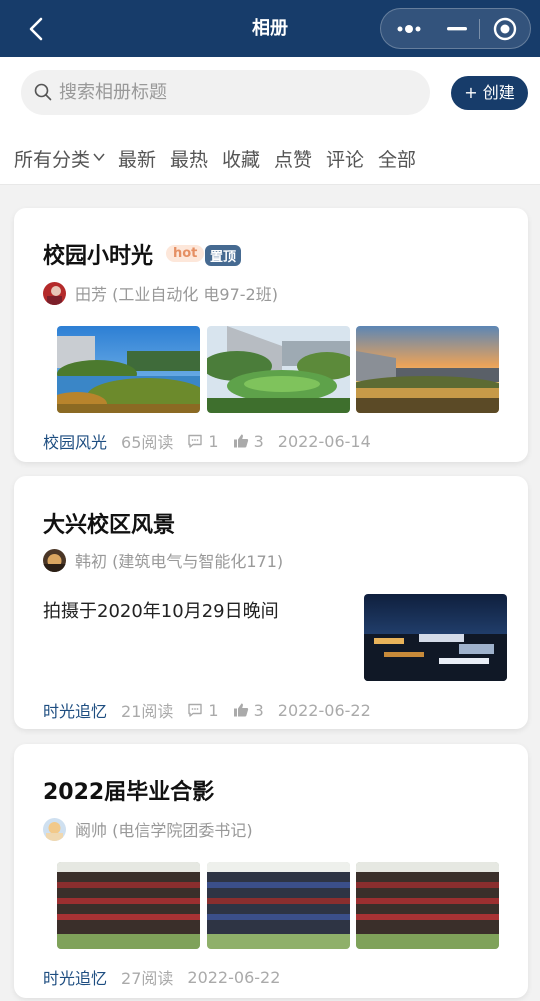 The image size is (540, 1001). Describe the element at coordinates (409, 28) in the screenshot. I see `more-dots-icon` at that location.